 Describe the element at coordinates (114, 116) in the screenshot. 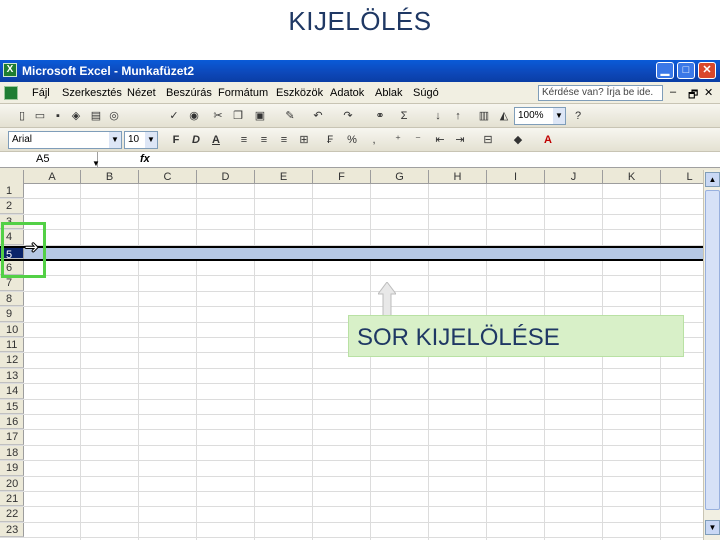

I see `print-preview-icon: ◎` at that location.